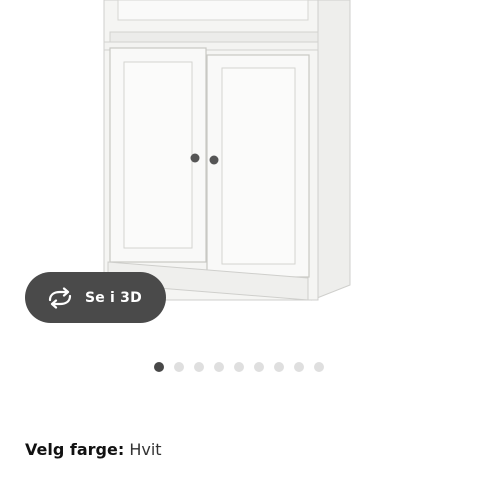 The image size is (480, 480). Describe the element at coordinates (145, 449) in the screenshot. I see `color-value: Hvit` at that location.